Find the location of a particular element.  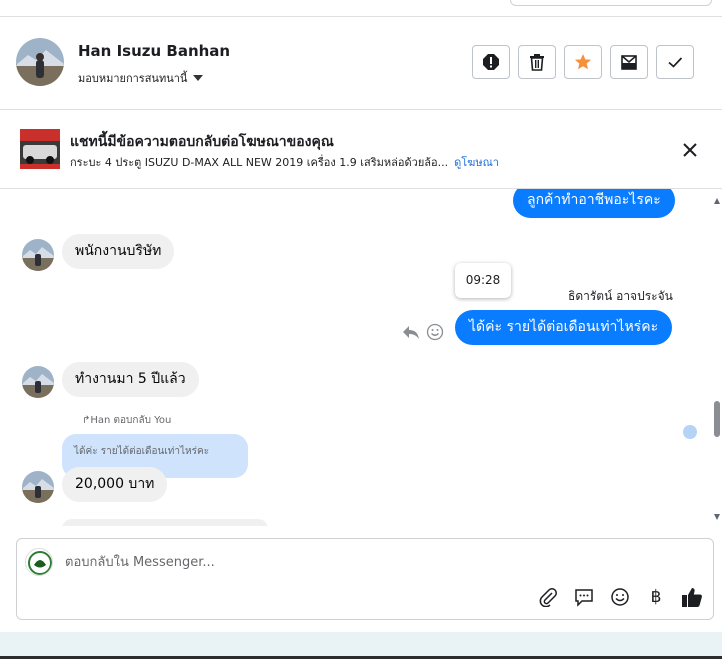

react-emoji-icon is located at coordinates (435, 332).